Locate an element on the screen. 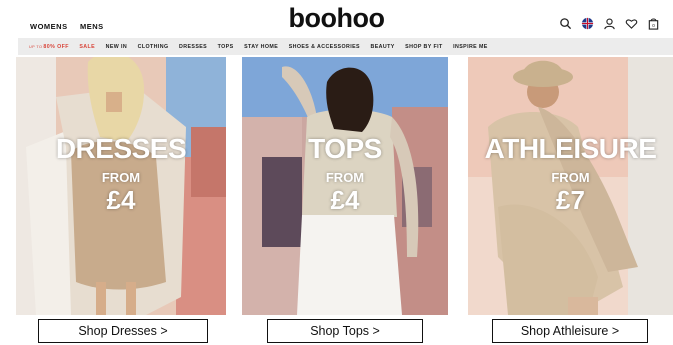 Image resolution: width=673 pixels, height=345 pixels. promo-prefix: UP TO is located at coordinates (36, 46).